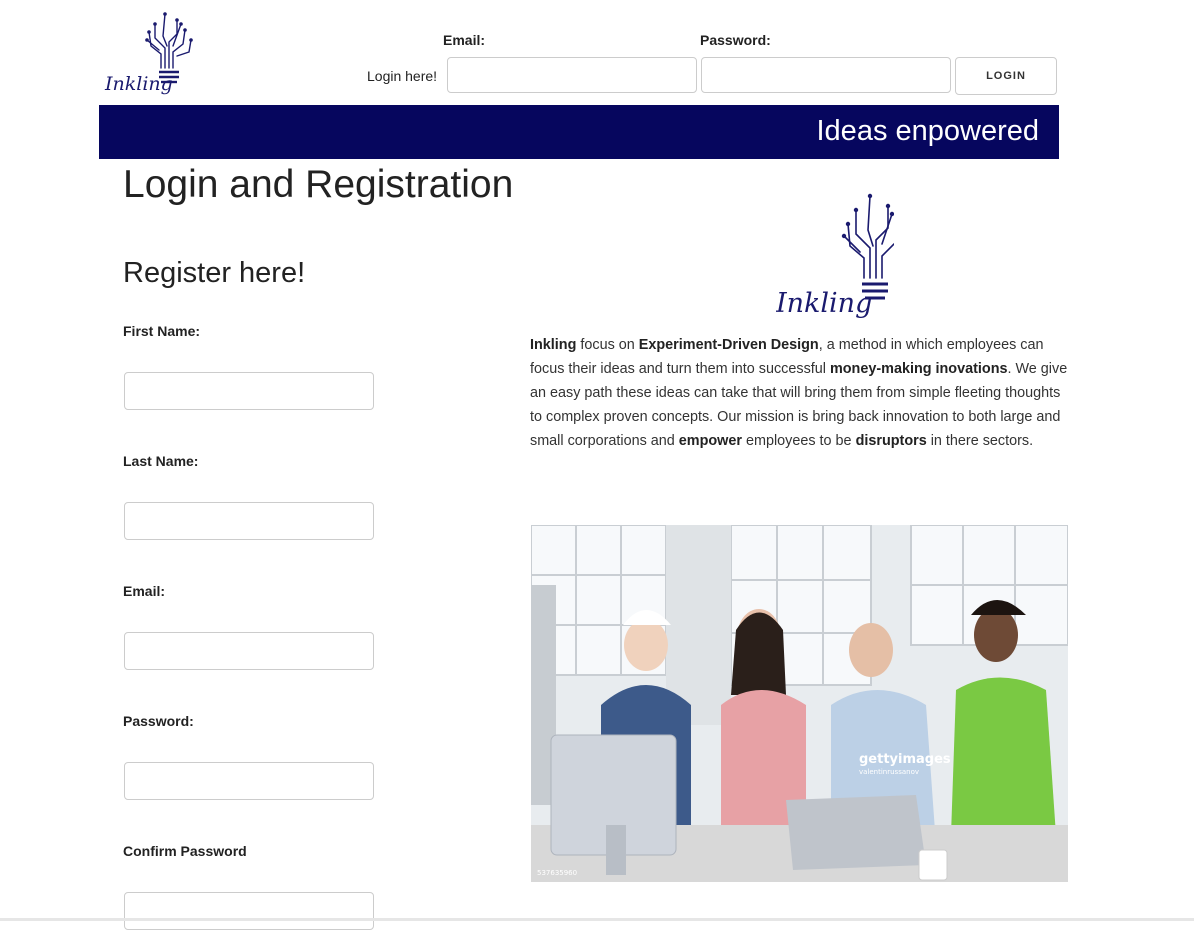 Image resolution: width=1194 pixels, height=930 pixels. I want to click on last-name-label: Last Name:, so click(161, 461).